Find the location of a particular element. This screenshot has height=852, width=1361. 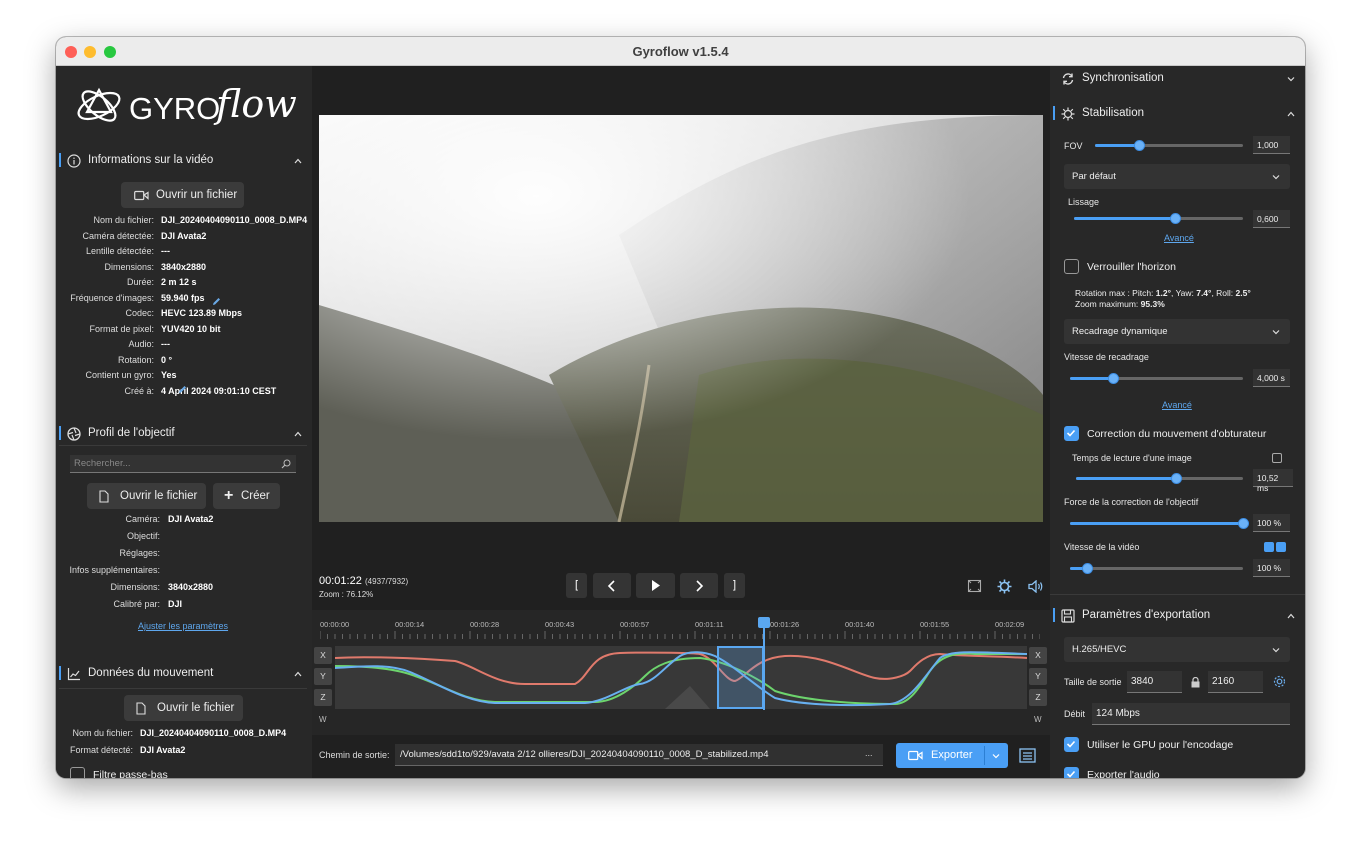

codec-select: H.265/HEVC is located at coordinates (1177, 649).